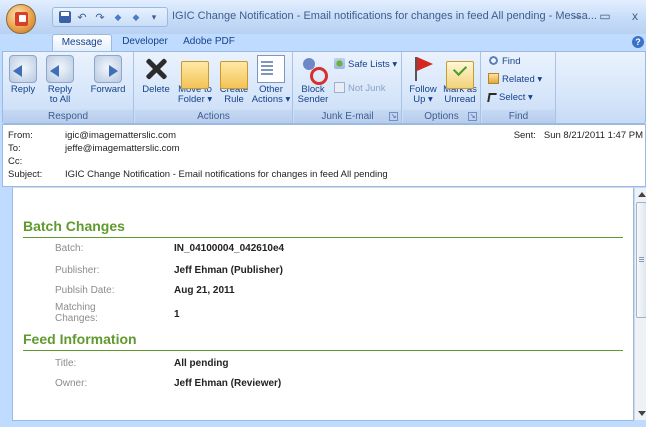 This screenshot has height=427, width=646. Describe the element at coordinates (393, 116) in the screenshot. I see `junk-dialog-launcher-icon: ↘` at that location.